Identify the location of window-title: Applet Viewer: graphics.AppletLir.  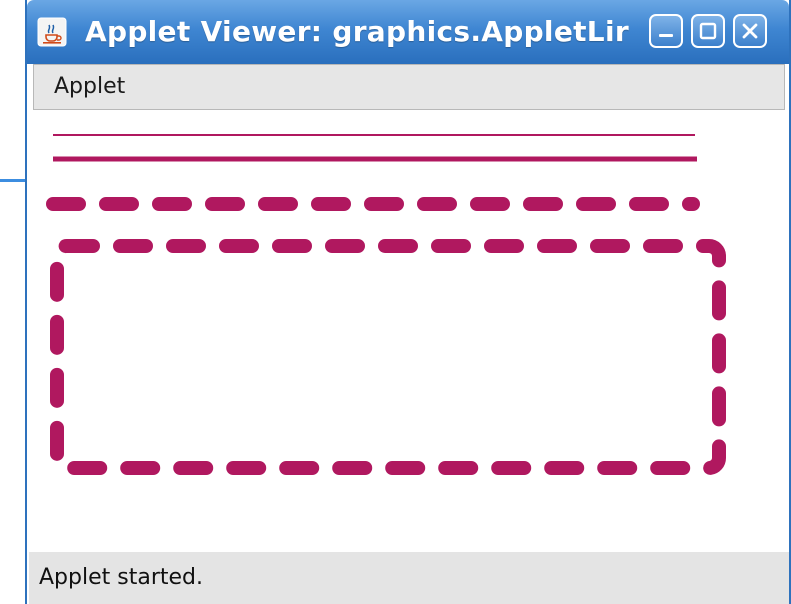
(357, 31).